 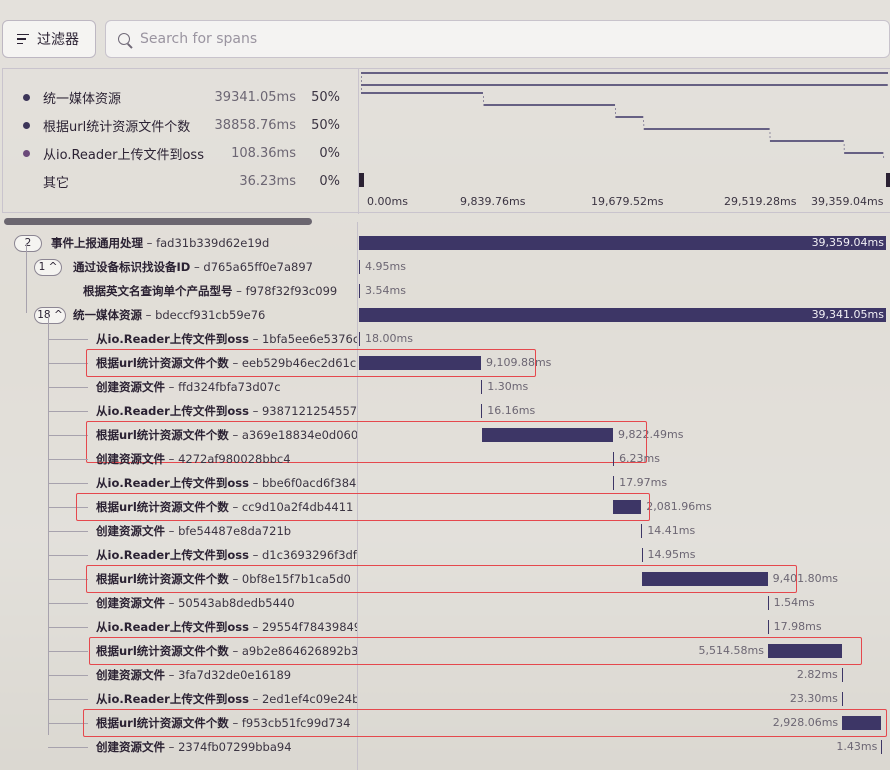 What do you see at coordinates (226, 603) in the screenshot?
I see `span-label: 创建资源文件 – 50543ab8dedb5440` at bounding box center [226, 603].